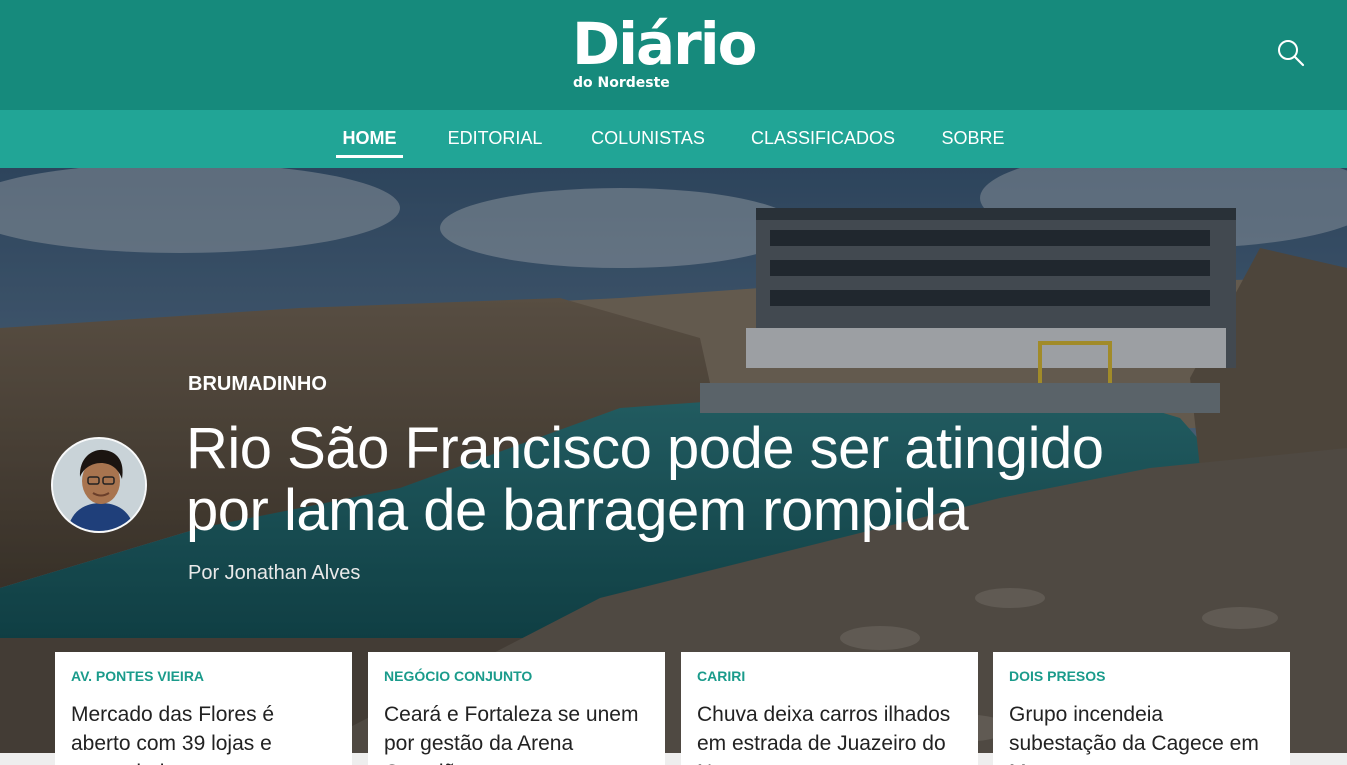 This screenshot has height=765, width=1347. What do you see at coordinates (1057, 676) in the screenshot?
I see `card-tag: DOIS PRESOS` at bounding box center [1057, 676].